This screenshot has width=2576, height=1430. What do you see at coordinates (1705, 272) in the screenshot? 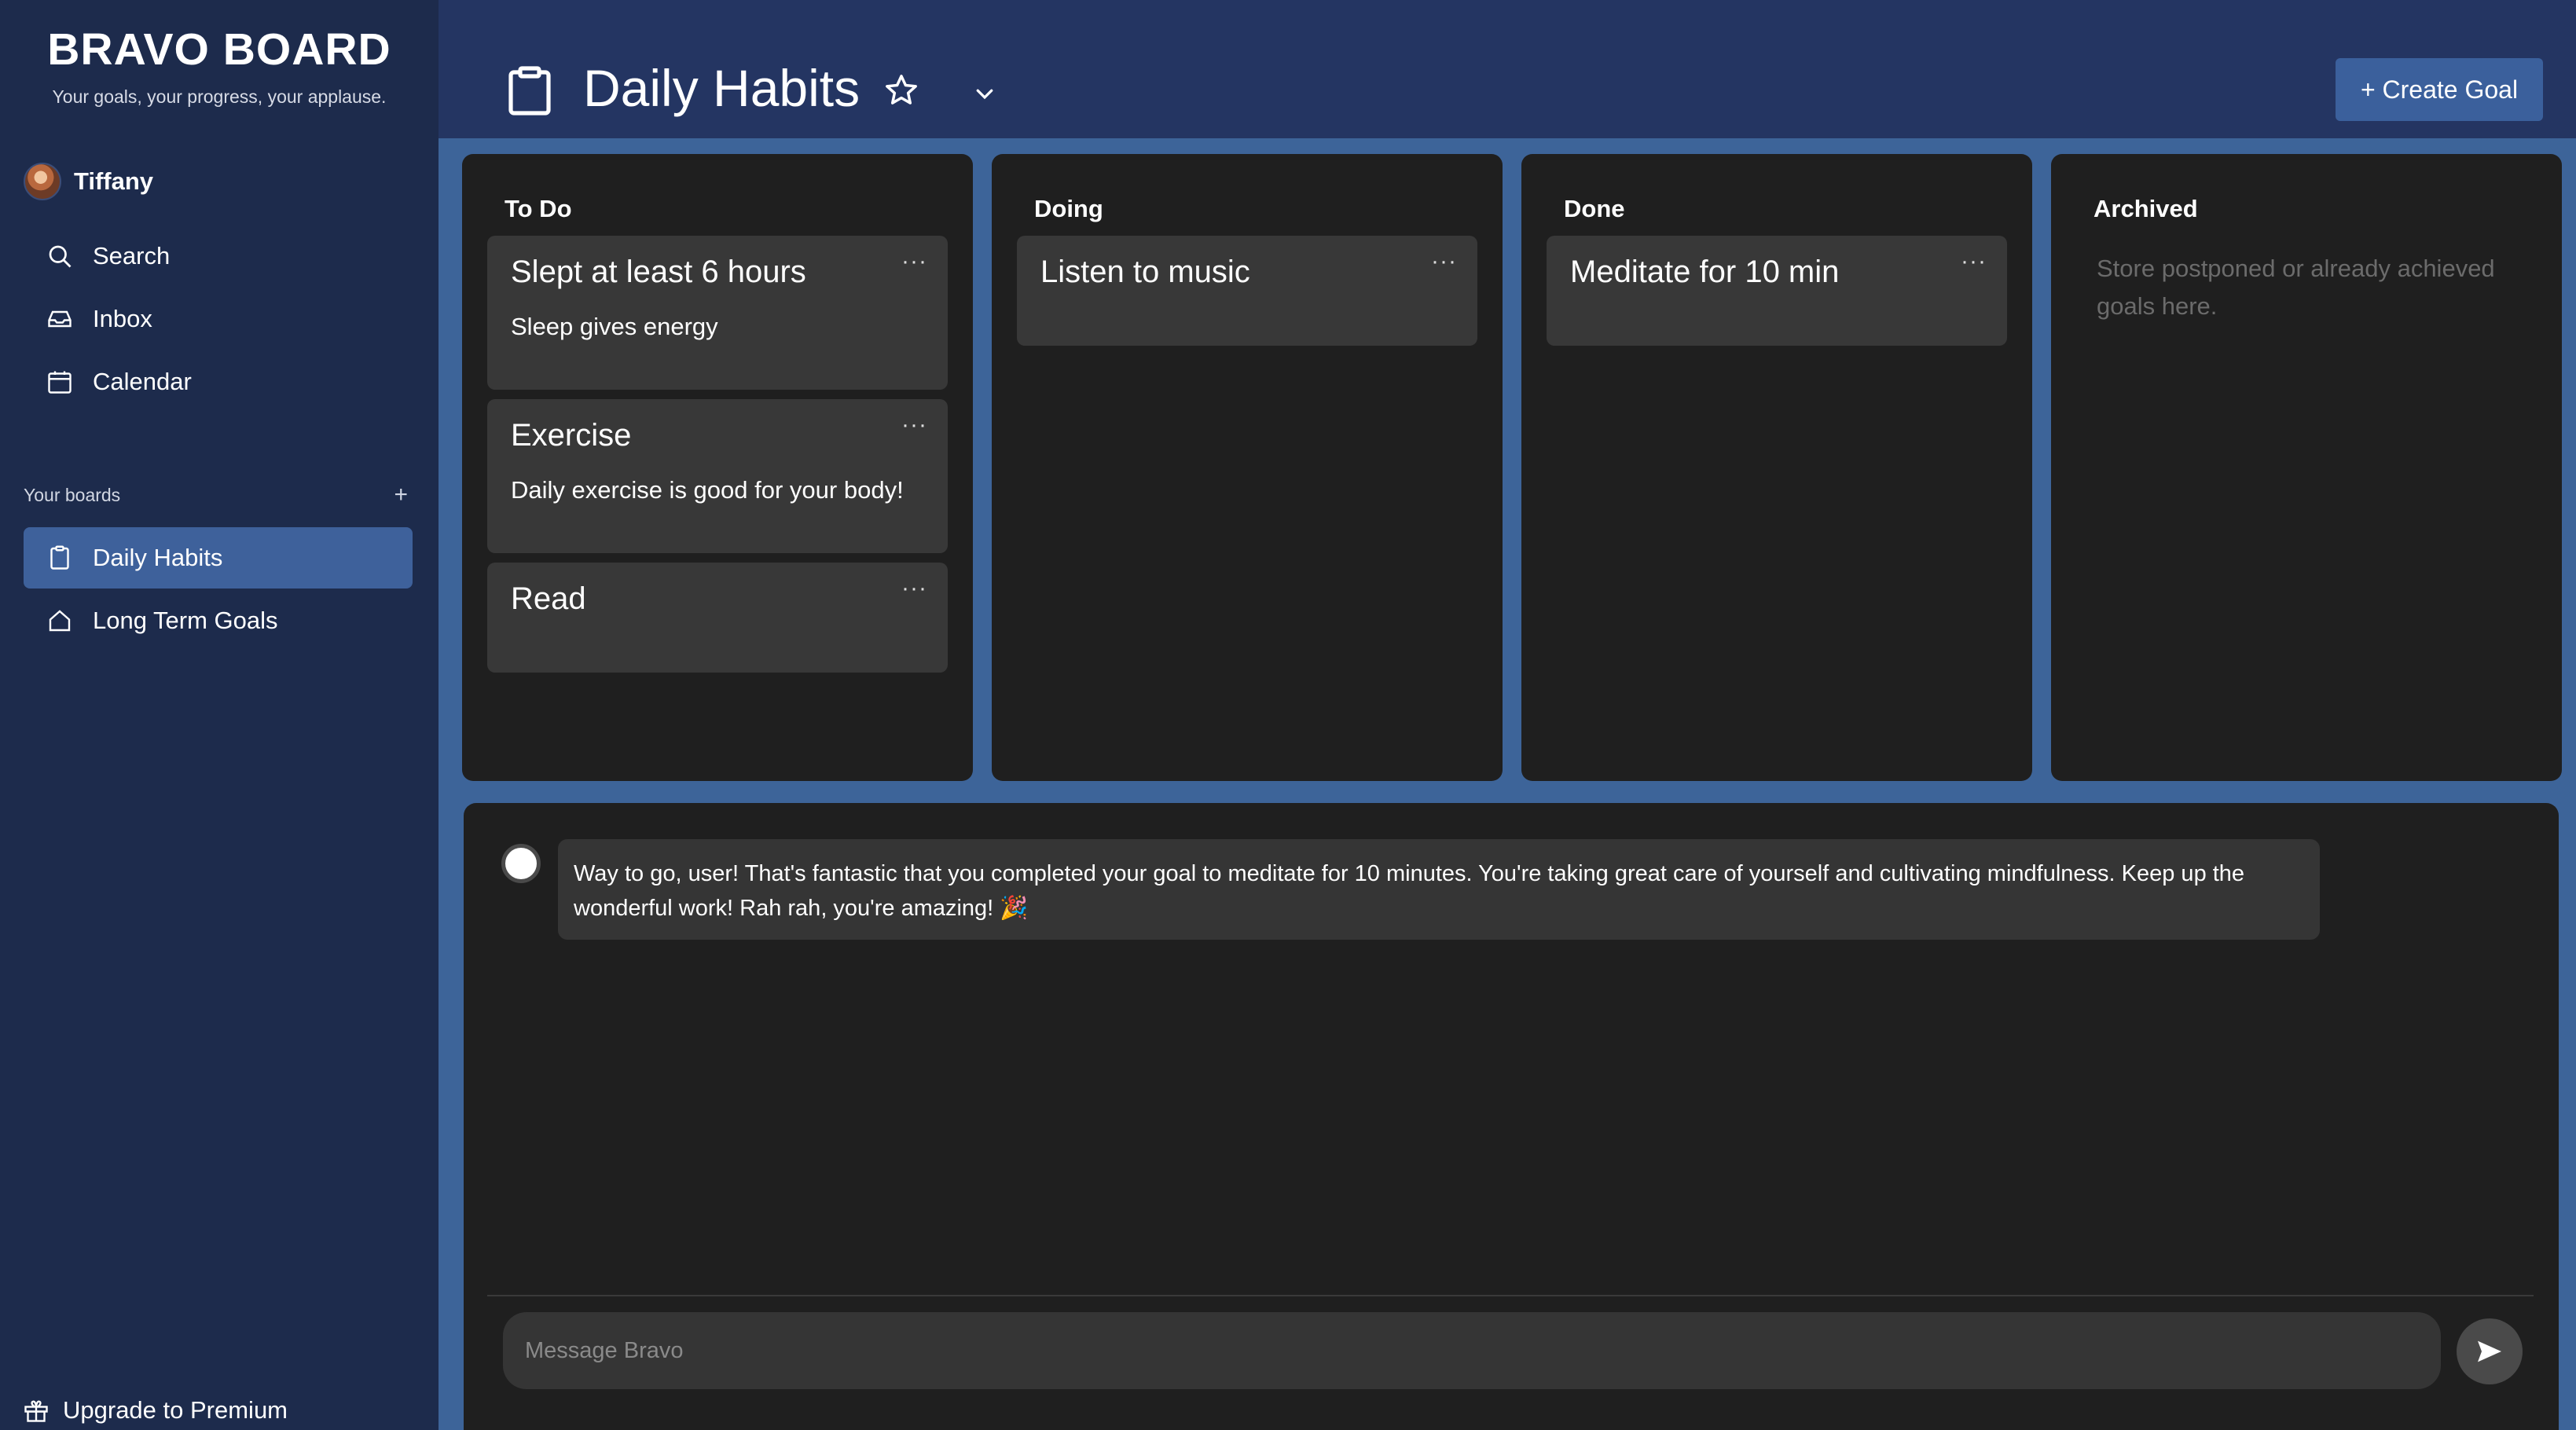
I see `card-title: Meditate for 10 min` at bounding box center [1705, 272].